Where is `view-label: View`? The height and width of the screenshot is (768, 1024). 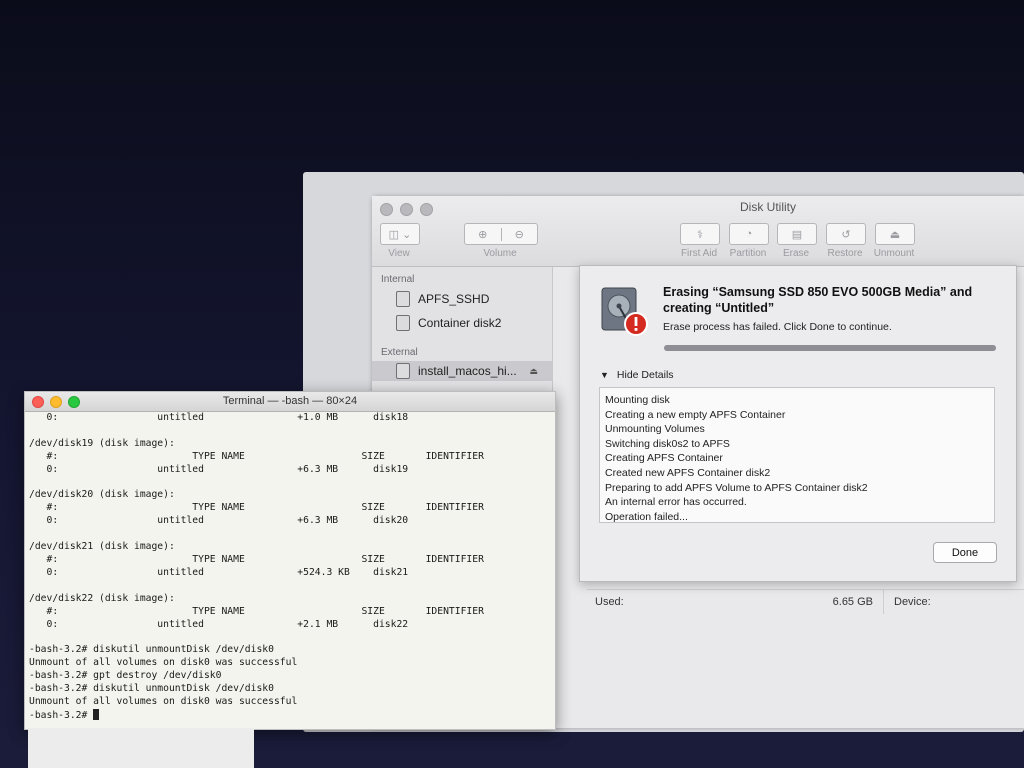
view-label: View is located at coordinates (399, 253).